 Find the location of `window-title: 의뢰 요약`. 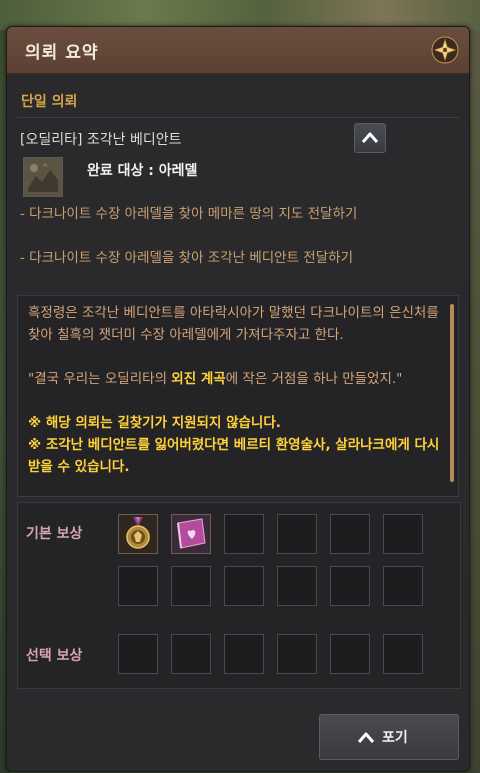

window-title: 의뢰 요약 is located at coordinates (62, 53).